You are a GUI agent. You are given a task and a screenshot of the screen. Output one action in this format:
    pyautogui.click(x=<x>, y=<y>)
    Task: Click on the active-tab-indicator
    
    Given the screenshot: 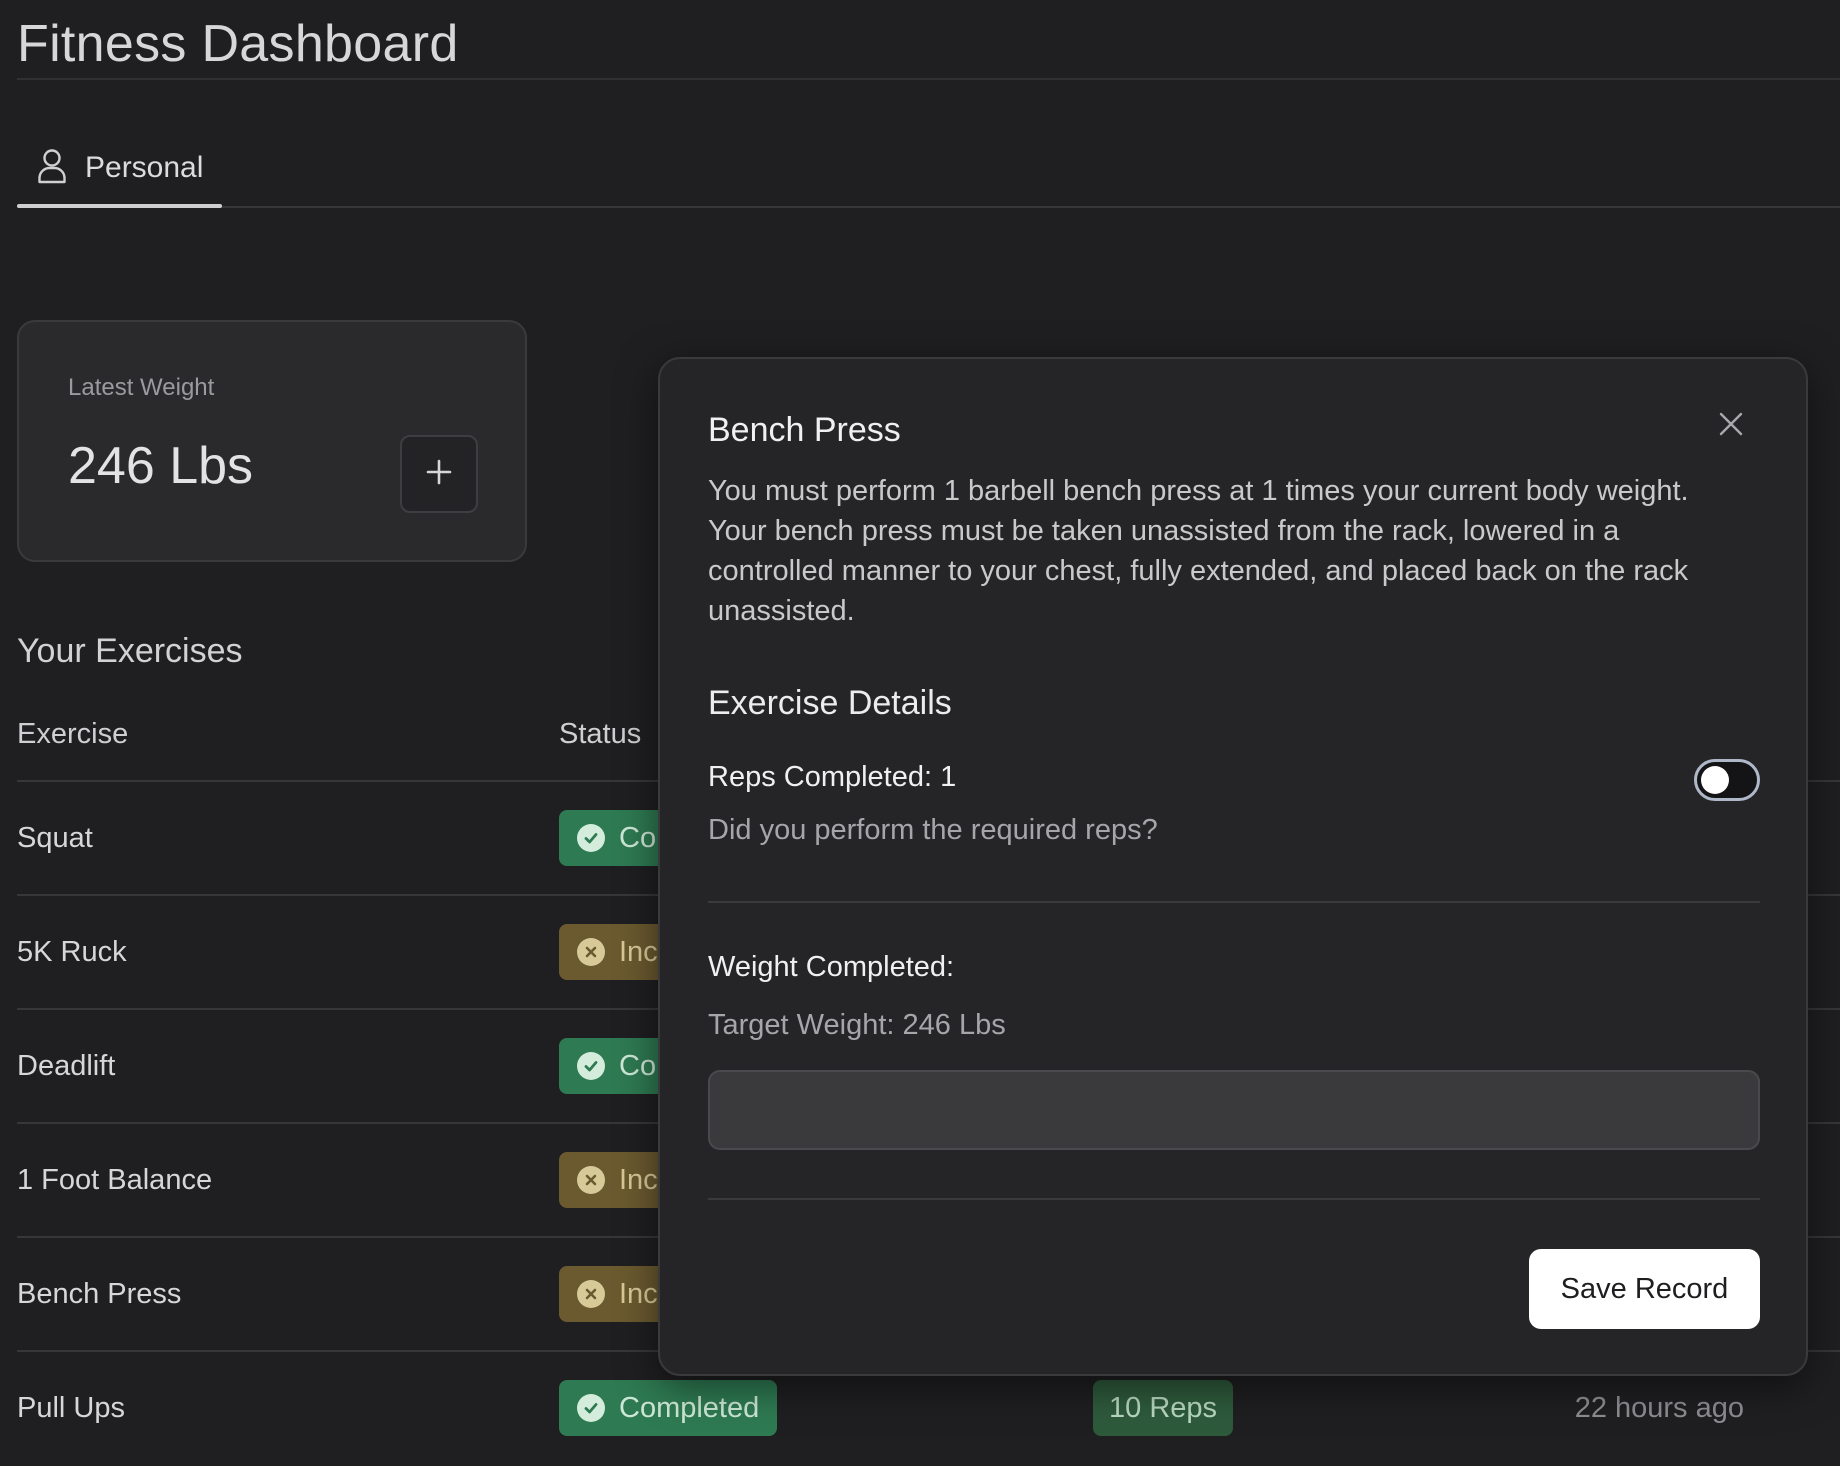 What is the action you would take?
    pyautogui.click(x=119, y=206)
    